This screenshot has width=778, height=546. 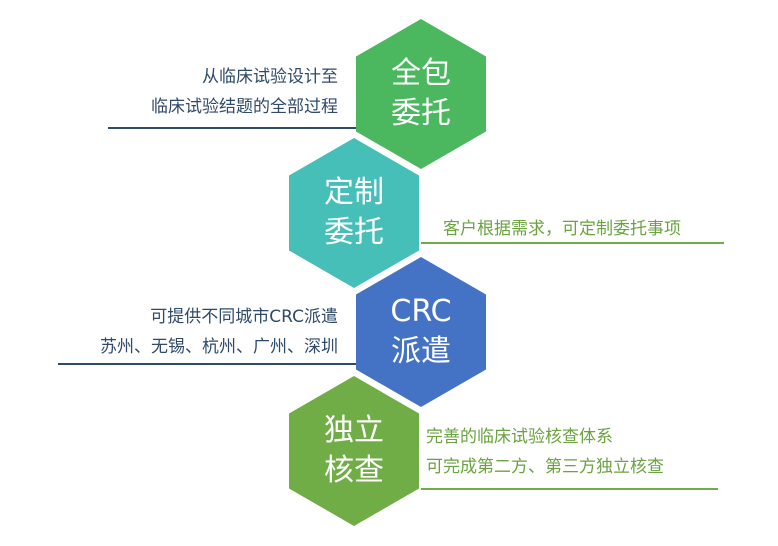 I want to click on description-line: 从临床试验设计至, so click(x=270, y=77).